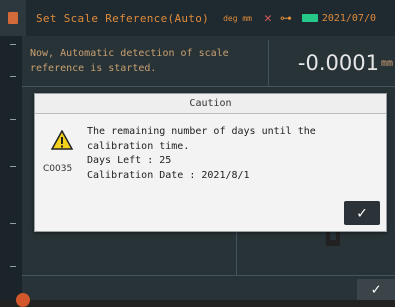 The height and width of the screenshot is (307, 395). I want to click on left-rail, so click(11, 168).